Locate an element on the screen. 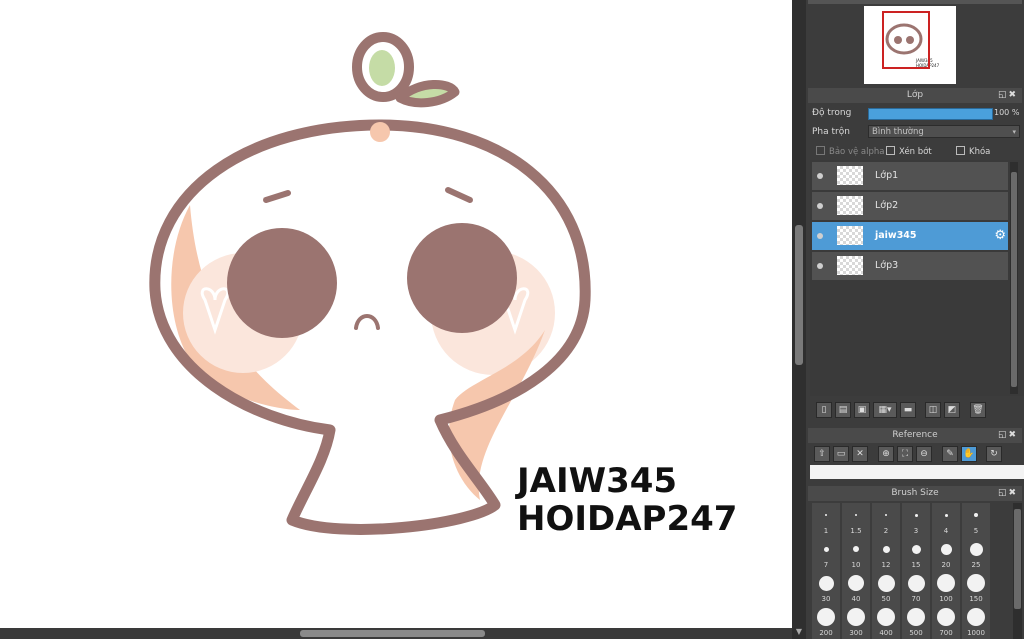 Image resolution: width=1024 pixels, height=639 pixels. brush-size-scrollbar is located at coordinates (1017, 571).